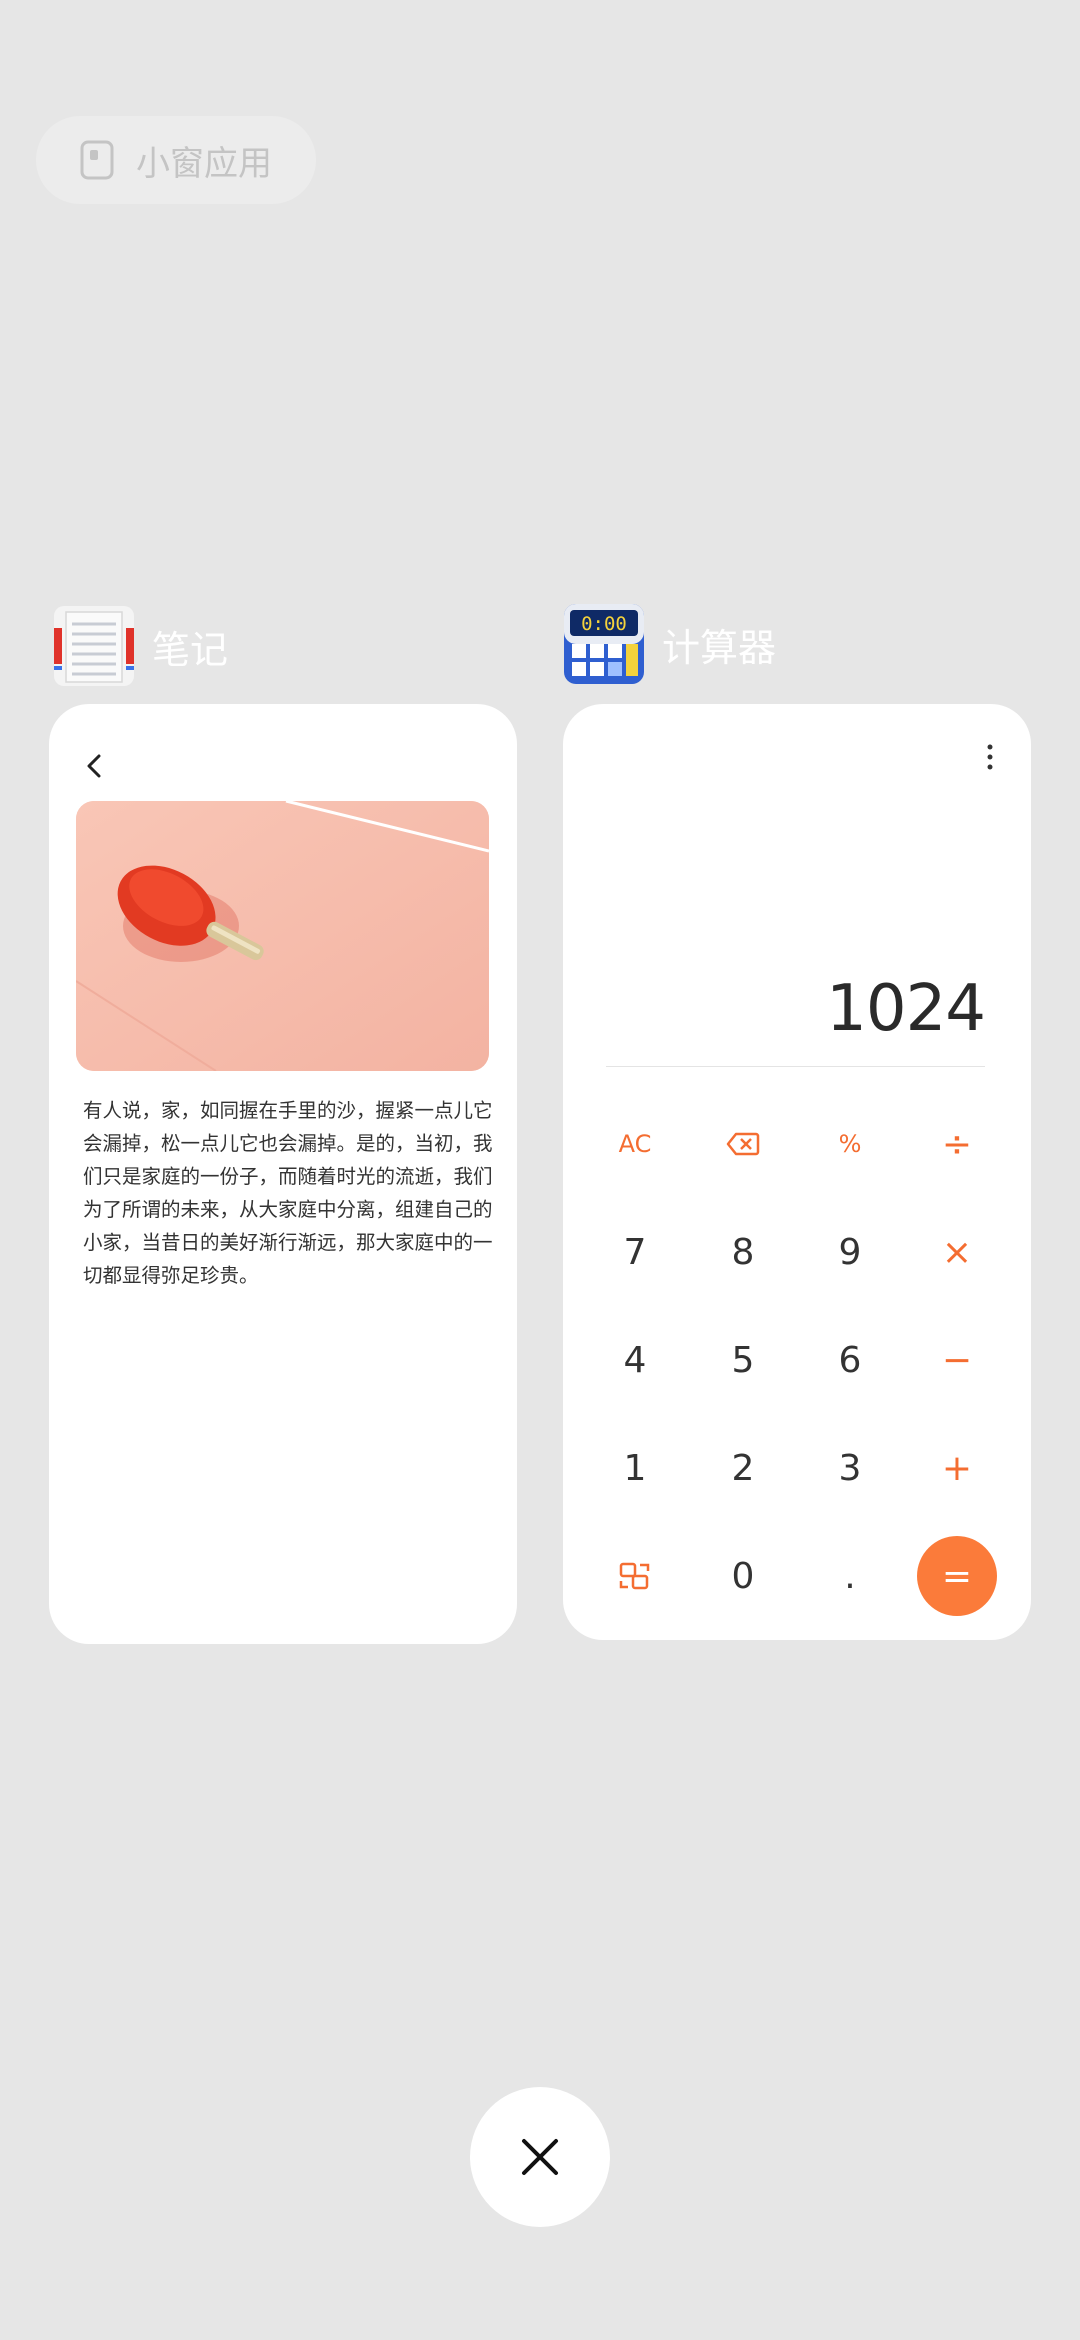 Image resolution: width=1080 pixels, height=2340 pixels. I want to click on key-decimal: ., so click(850, 1576).